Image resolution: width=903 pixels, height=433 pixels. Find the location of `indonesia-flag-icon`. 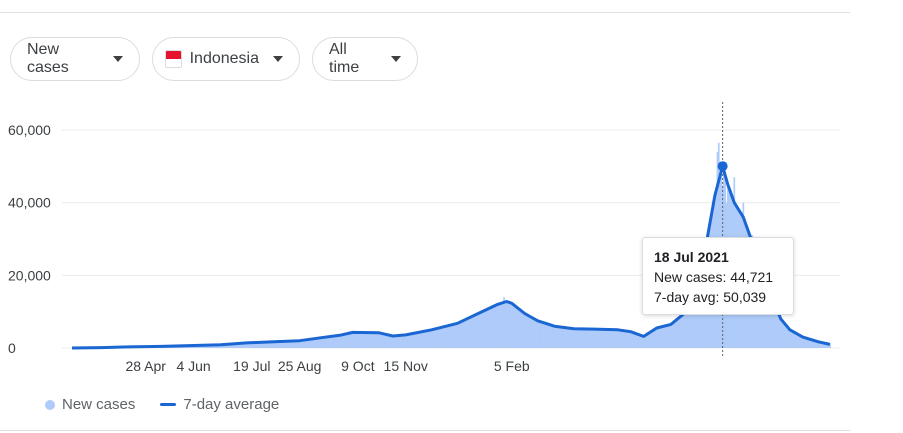

indonesia-flag-icon is located at coordinates (173, 59).